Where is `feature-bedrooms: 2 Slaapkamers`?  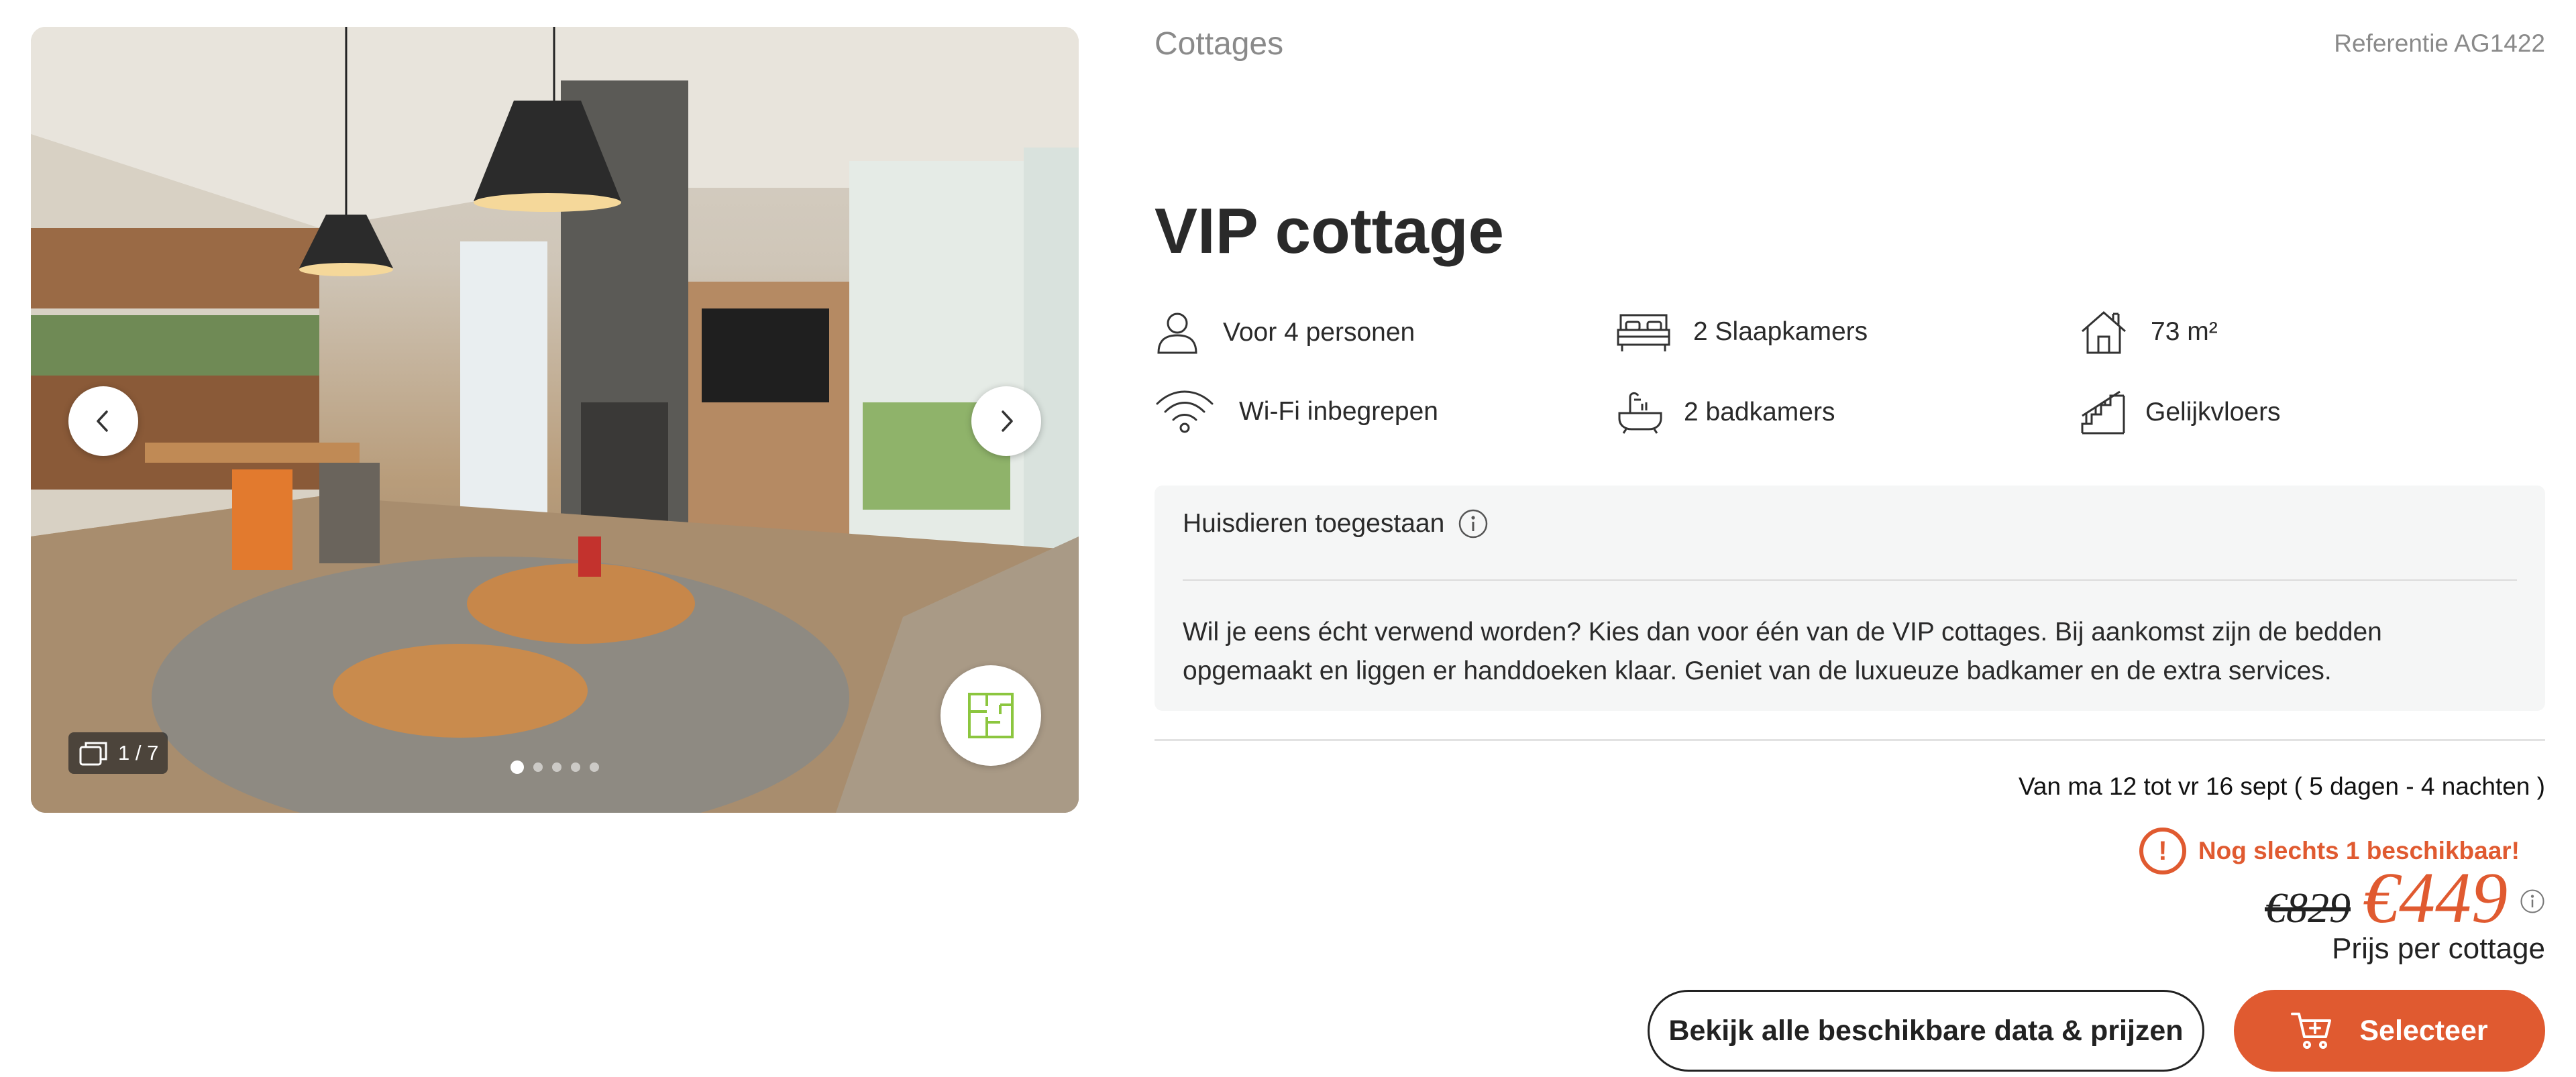 feature-bedrooms: 2 Slaapkamers is located at coordinates (1742, 332).